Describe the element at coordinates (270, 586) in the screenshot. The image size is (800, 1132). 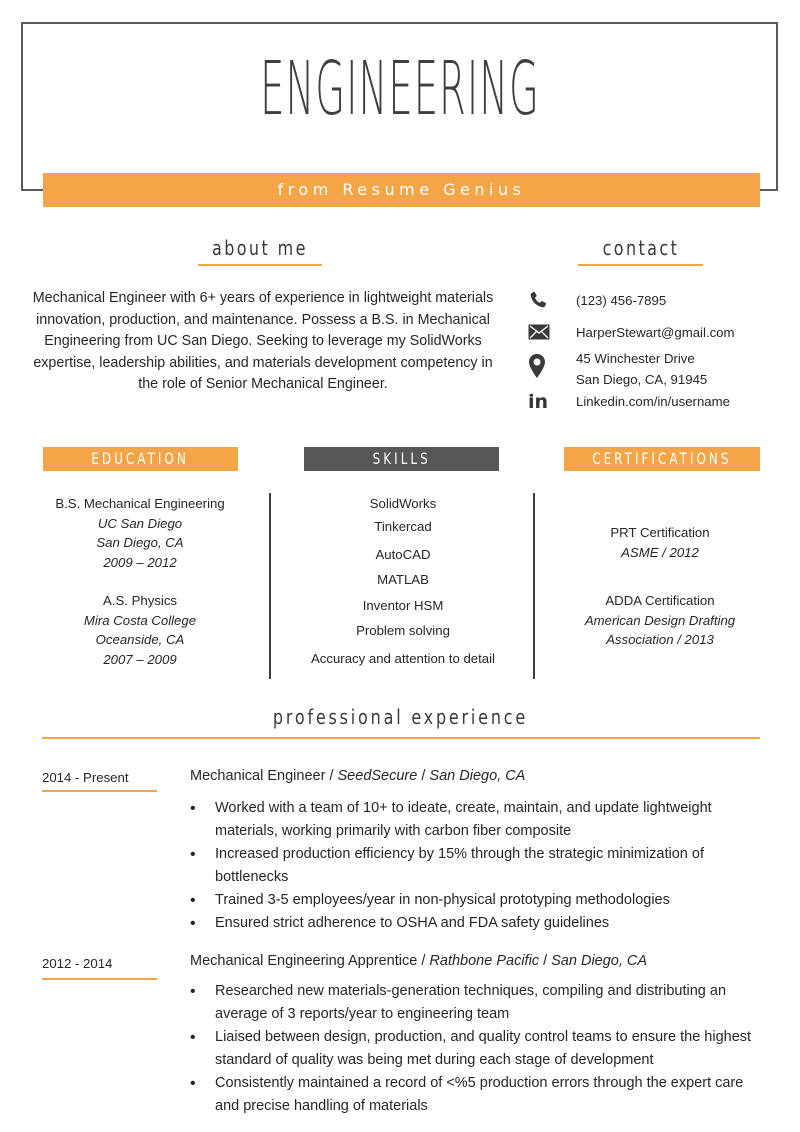
I see `column-divider-left` at that location.